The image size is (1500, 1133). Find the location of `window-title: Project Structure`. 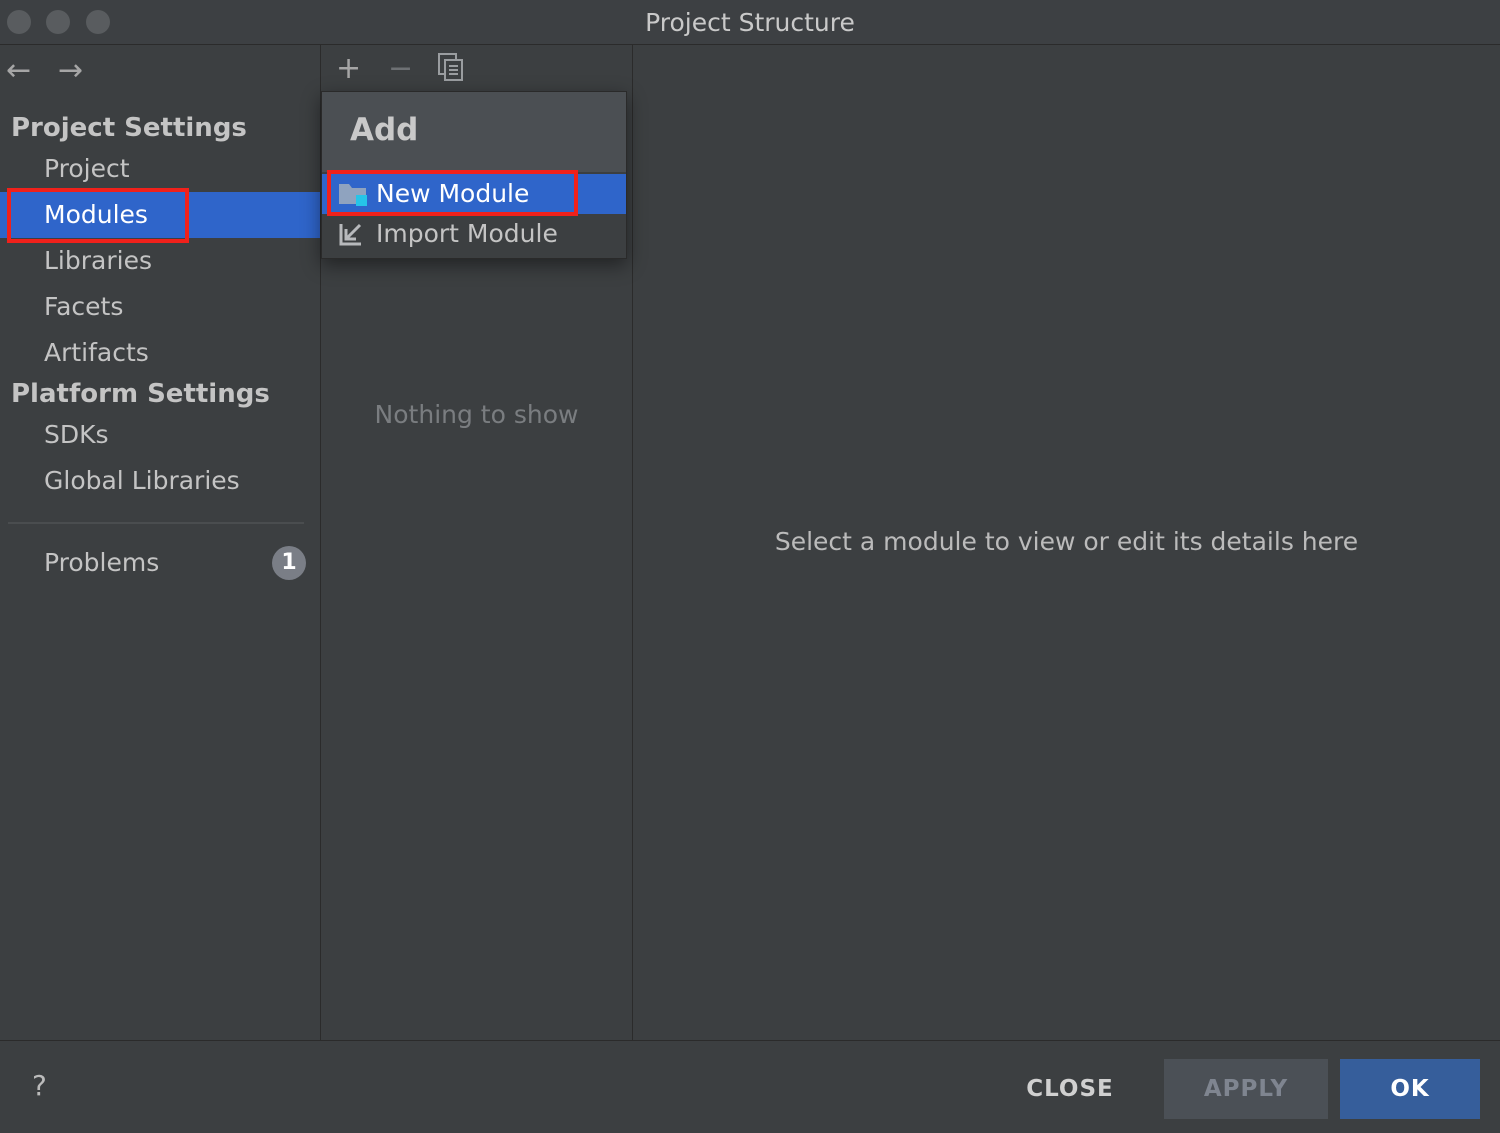

window-title: Project Structure is located at coordinates (750, 22).